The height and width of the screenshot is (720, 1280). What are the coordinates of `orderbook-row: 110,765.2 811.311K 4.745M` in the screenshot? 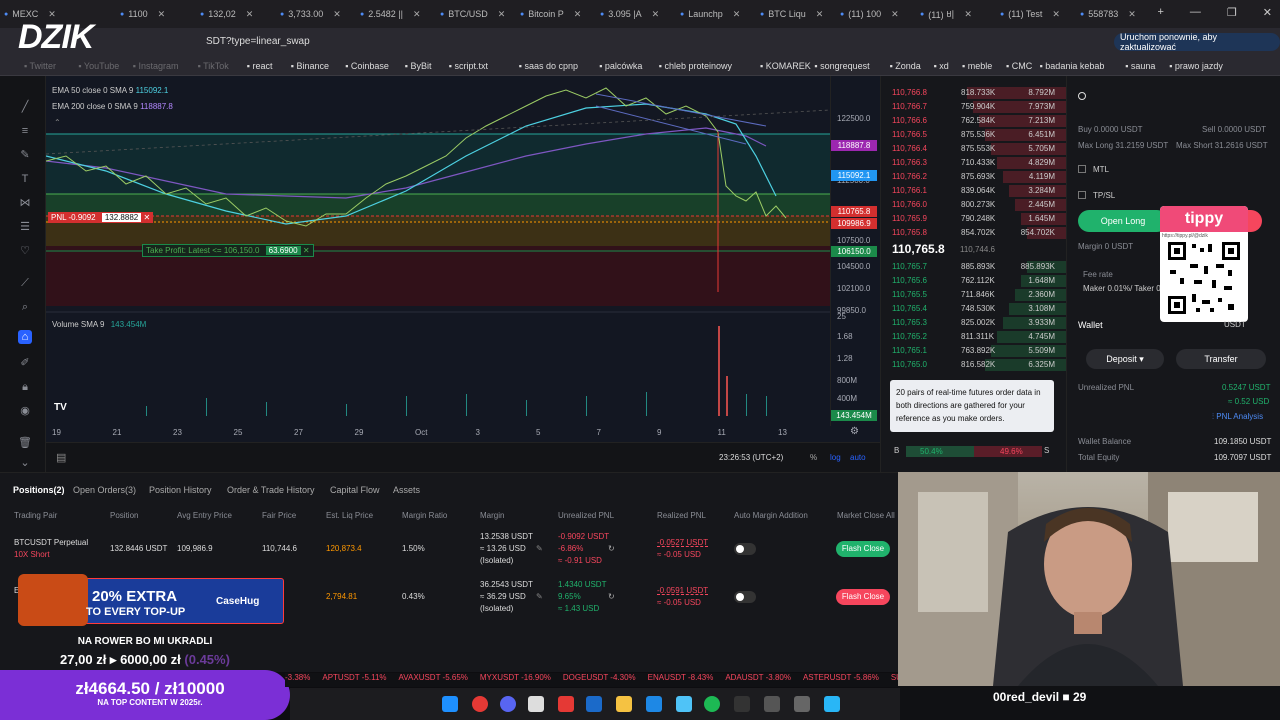 It's located at (974, 337).